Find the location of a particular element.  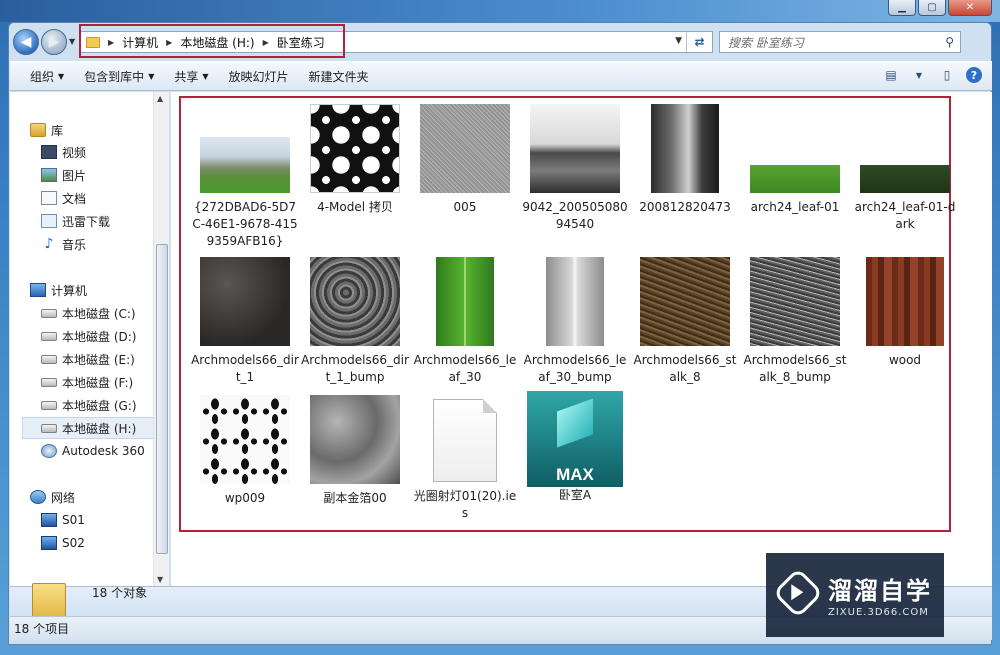

change-view-icon: ▤ is located at coordinates (891, 75).